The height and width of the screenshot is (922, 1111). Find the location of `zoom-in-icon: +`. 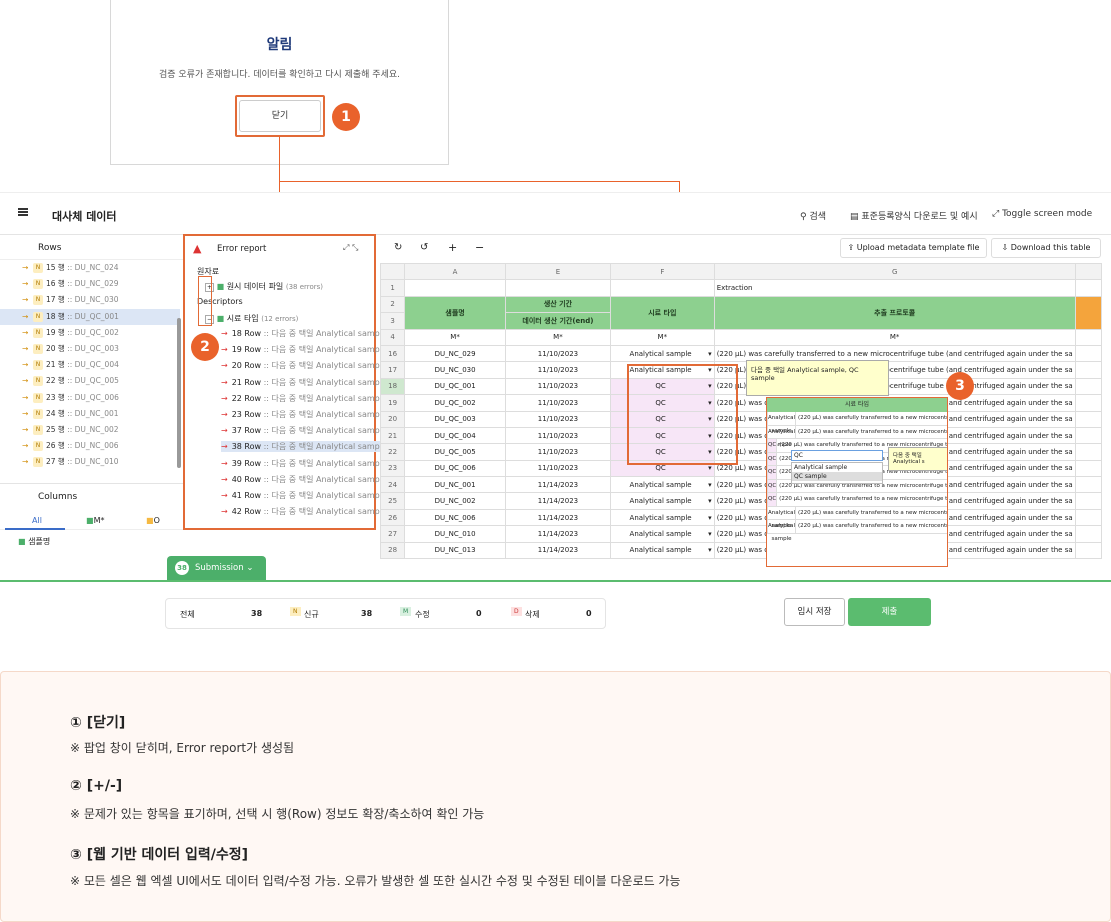

zoom-in-icon: + is located at coordinates (452, 247).